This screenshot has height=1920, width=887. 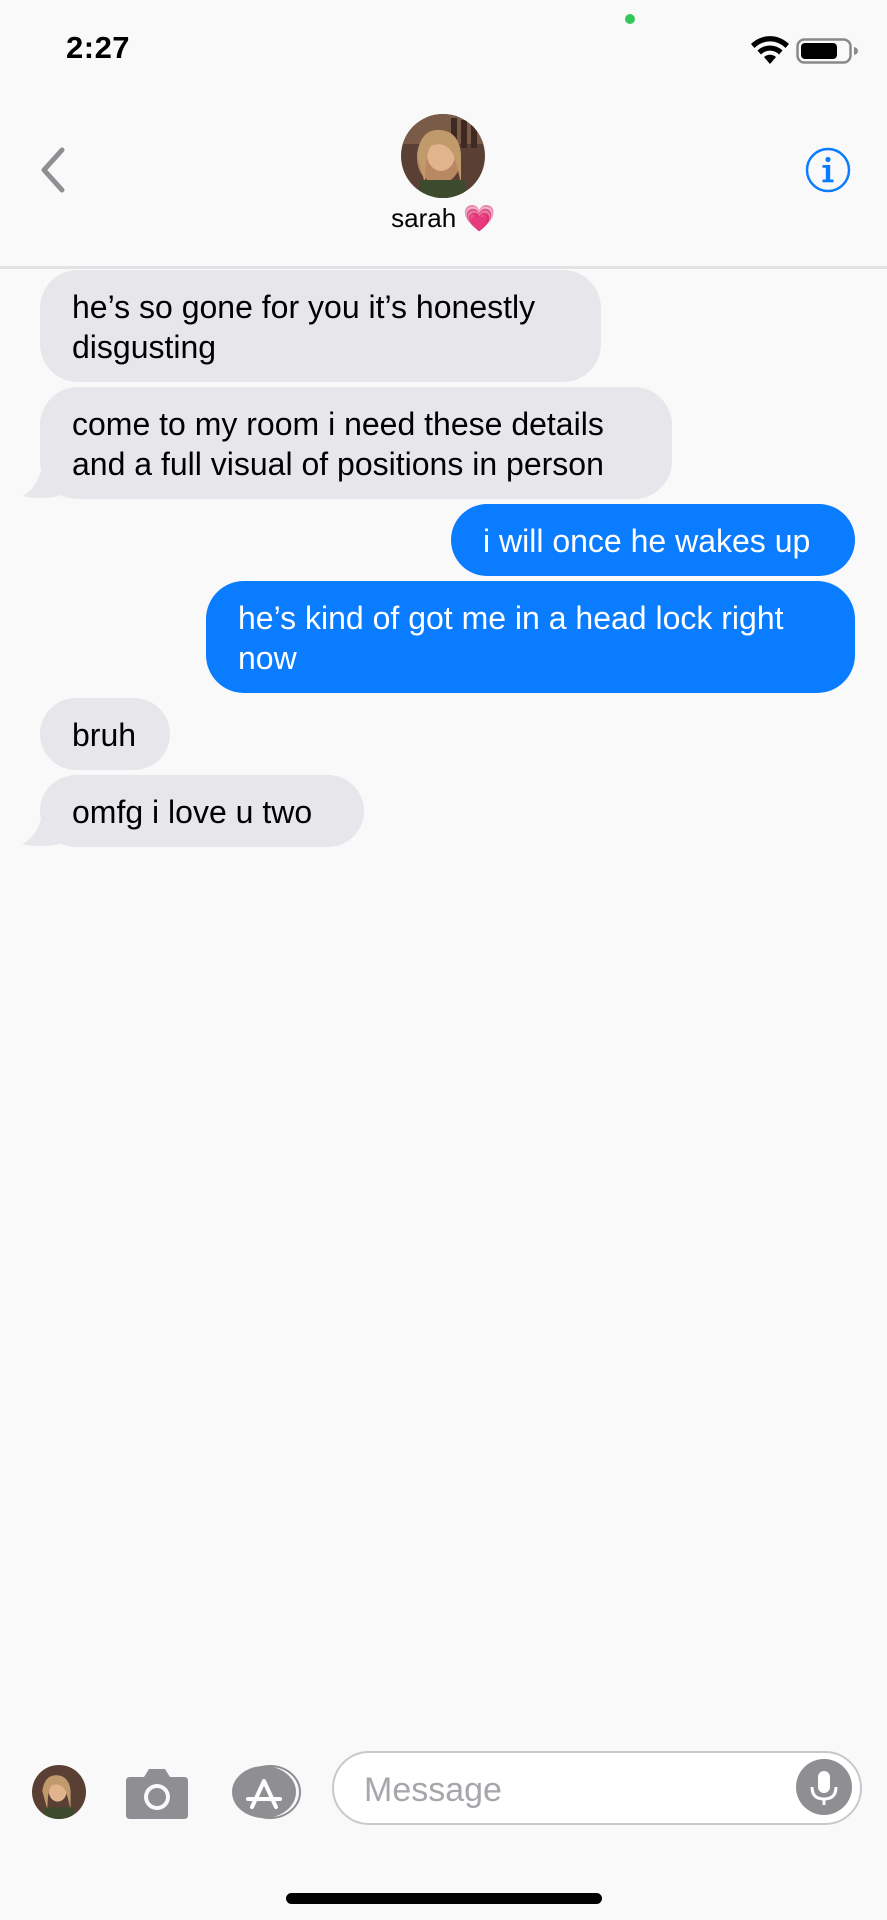 I want to click on message-text-line: i will once he wakes up, so click(x=647, y=541).